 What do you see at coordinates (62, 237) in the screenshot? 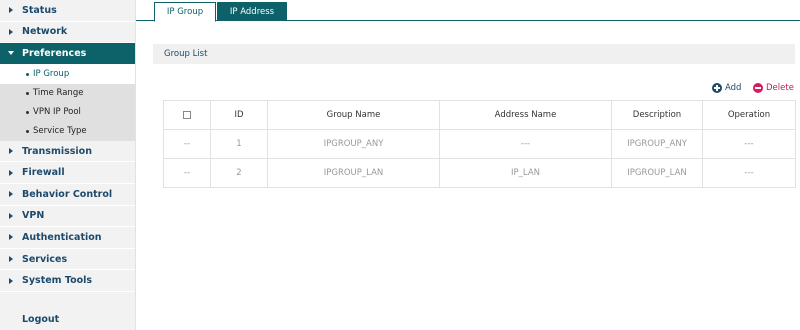
I see `sidebar-item-label: Authentication` at bounding box center [62, 237].